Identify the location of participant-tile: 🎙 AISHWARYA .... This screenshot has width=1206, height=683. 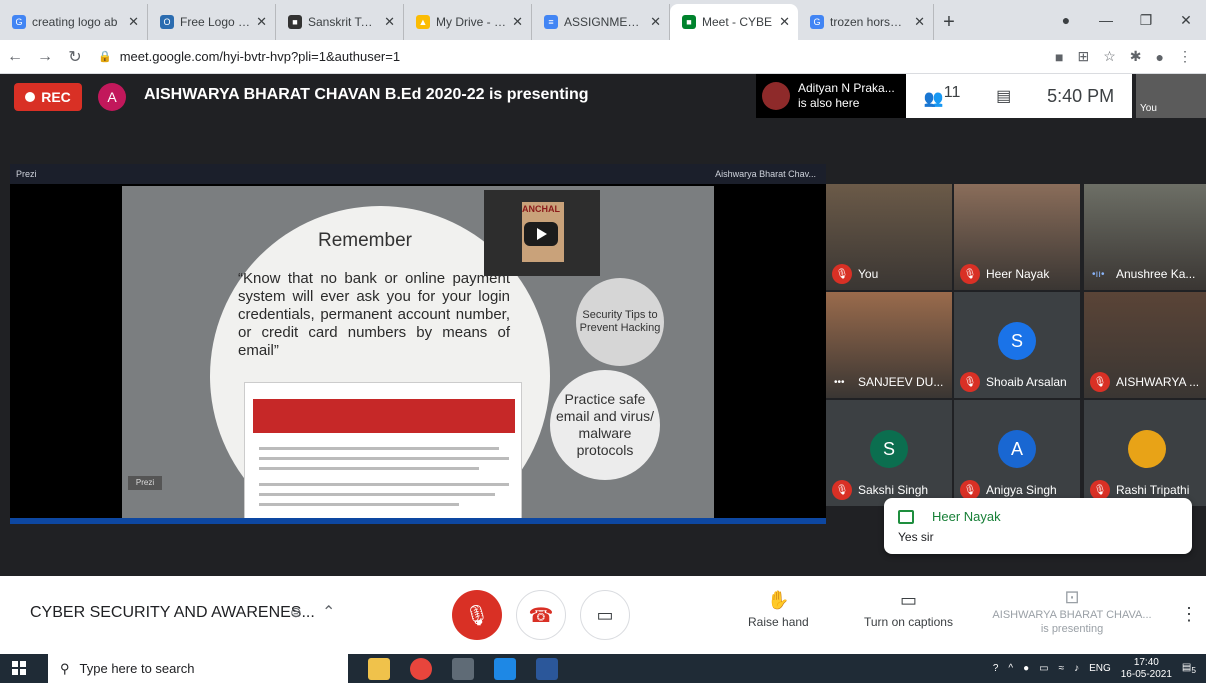
(1145, 345).